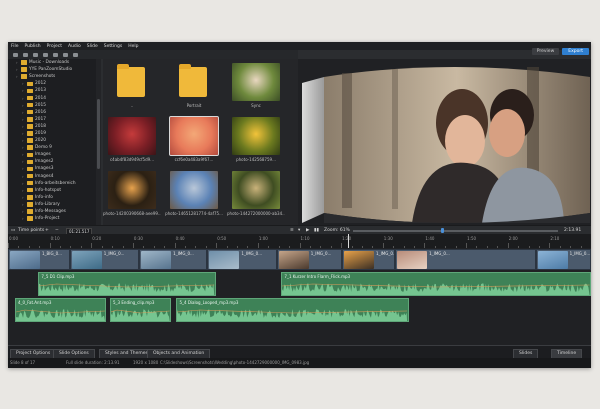  What do you see at coordinates (133, 46) in the screenshot?
I see `menu-item-help: Help` at bounding box center [133, 46].